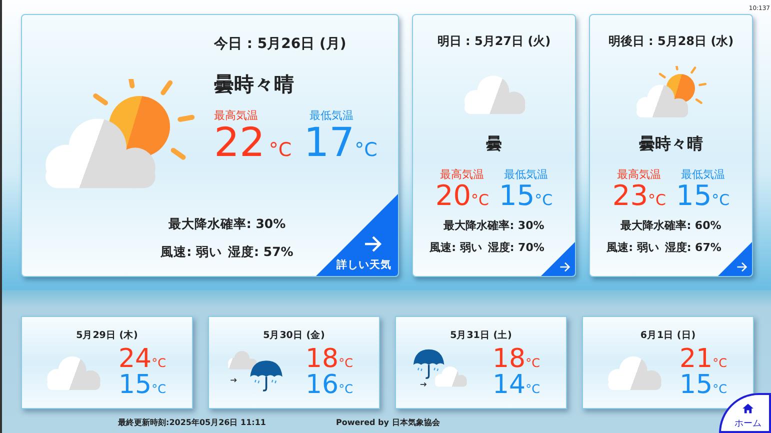  Describe the element at coordinates (494, 144) in the screenshot. I see `weather-condition: 曇` at that location.